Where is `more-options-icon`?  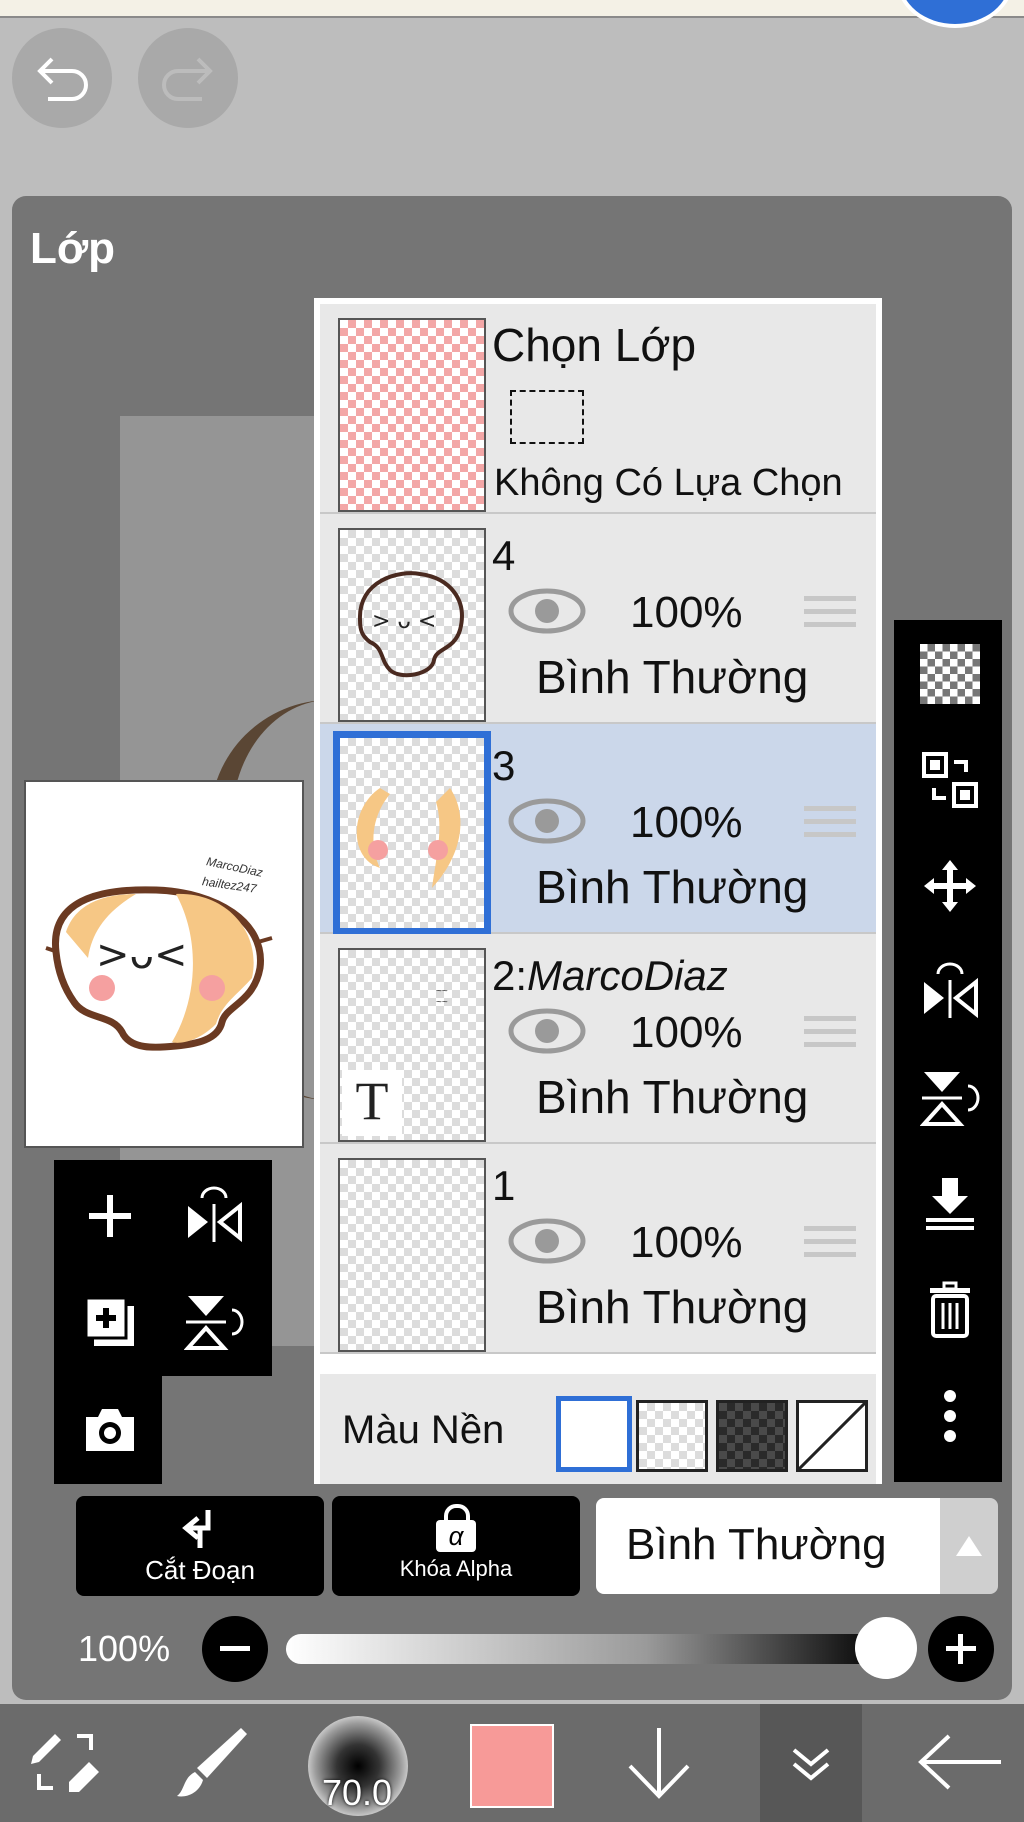 more-options-icon is located at coordinates (950, 1416).